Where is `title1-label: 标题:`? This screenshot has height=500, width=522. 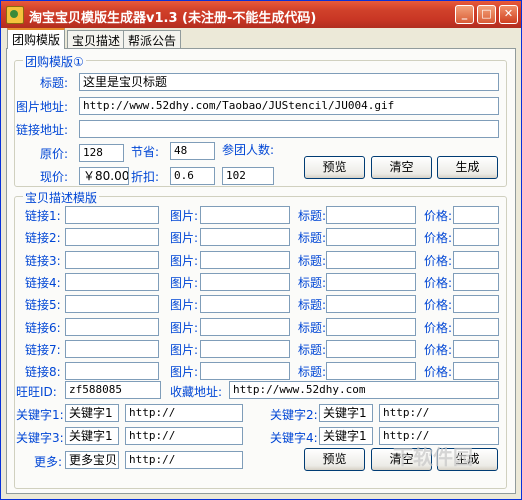 title1-label: 标题: is located at coordinates (312, 216).